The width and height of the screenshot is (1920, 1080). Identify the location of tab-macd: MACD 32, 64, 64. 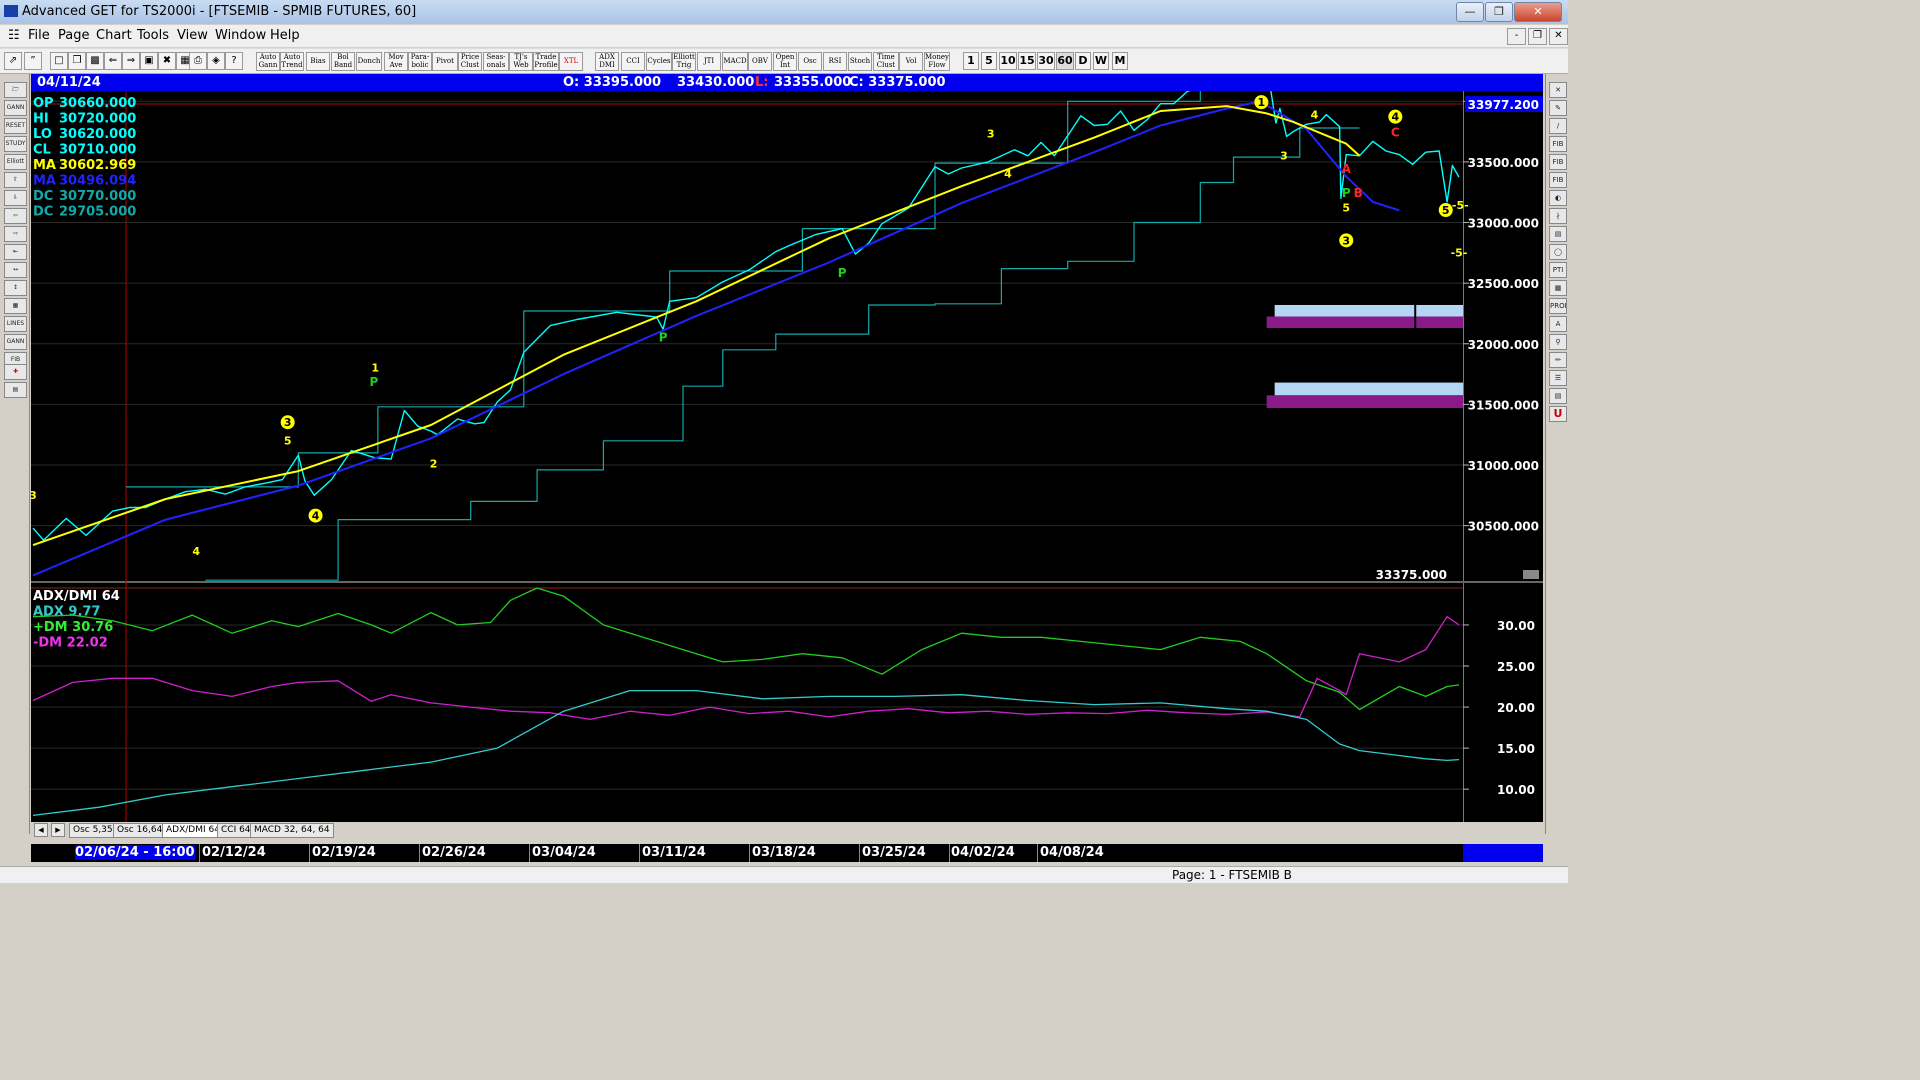
(292, 830).